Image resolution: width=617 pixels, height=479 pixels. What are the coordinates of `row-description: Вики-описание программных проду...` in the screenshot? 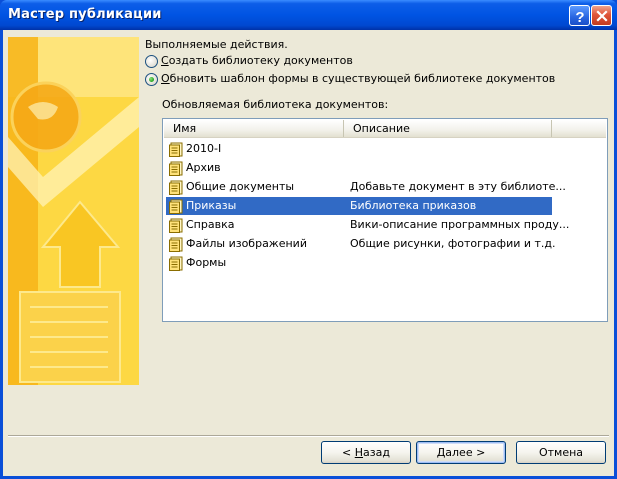 It's located at (460, 224).